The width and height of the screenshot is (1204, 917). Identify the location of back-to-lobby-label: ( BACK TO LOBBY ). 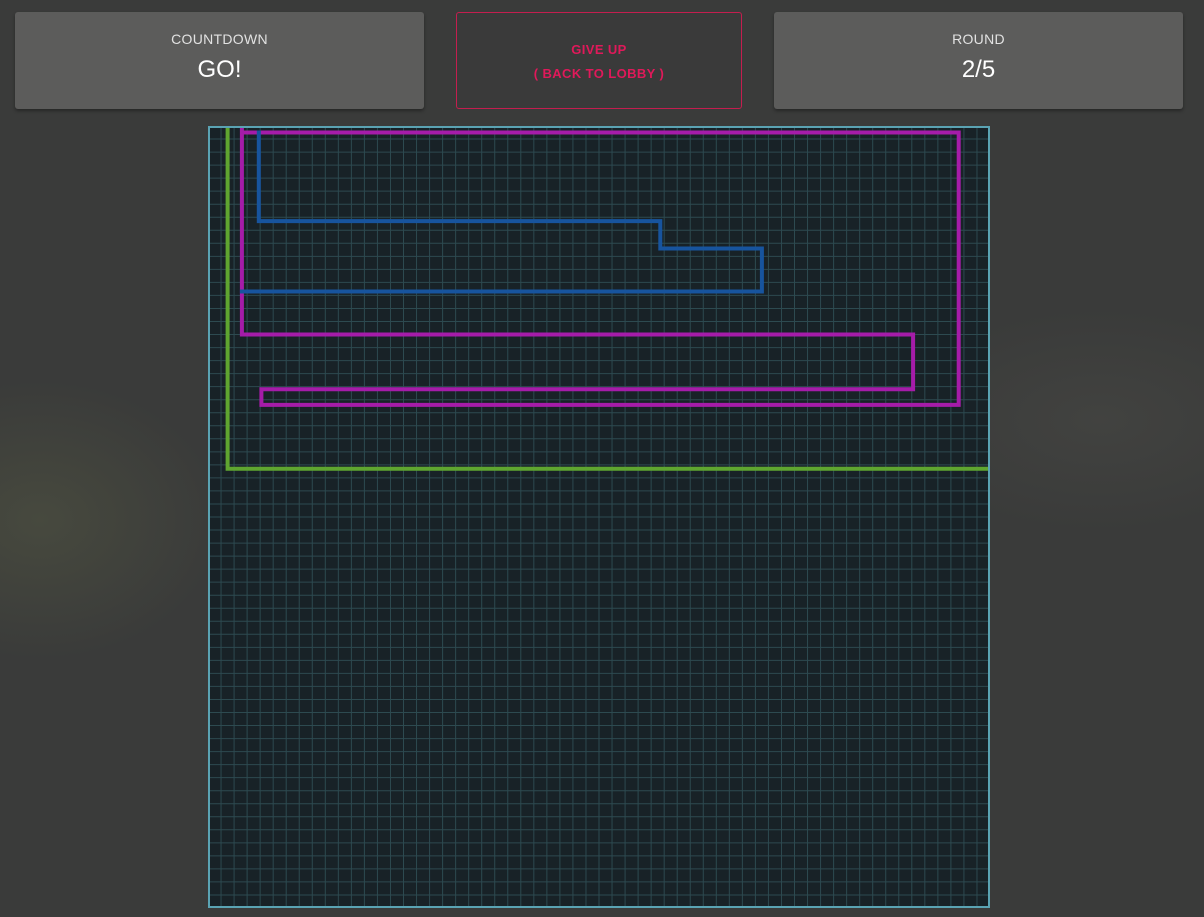
(599, 73).